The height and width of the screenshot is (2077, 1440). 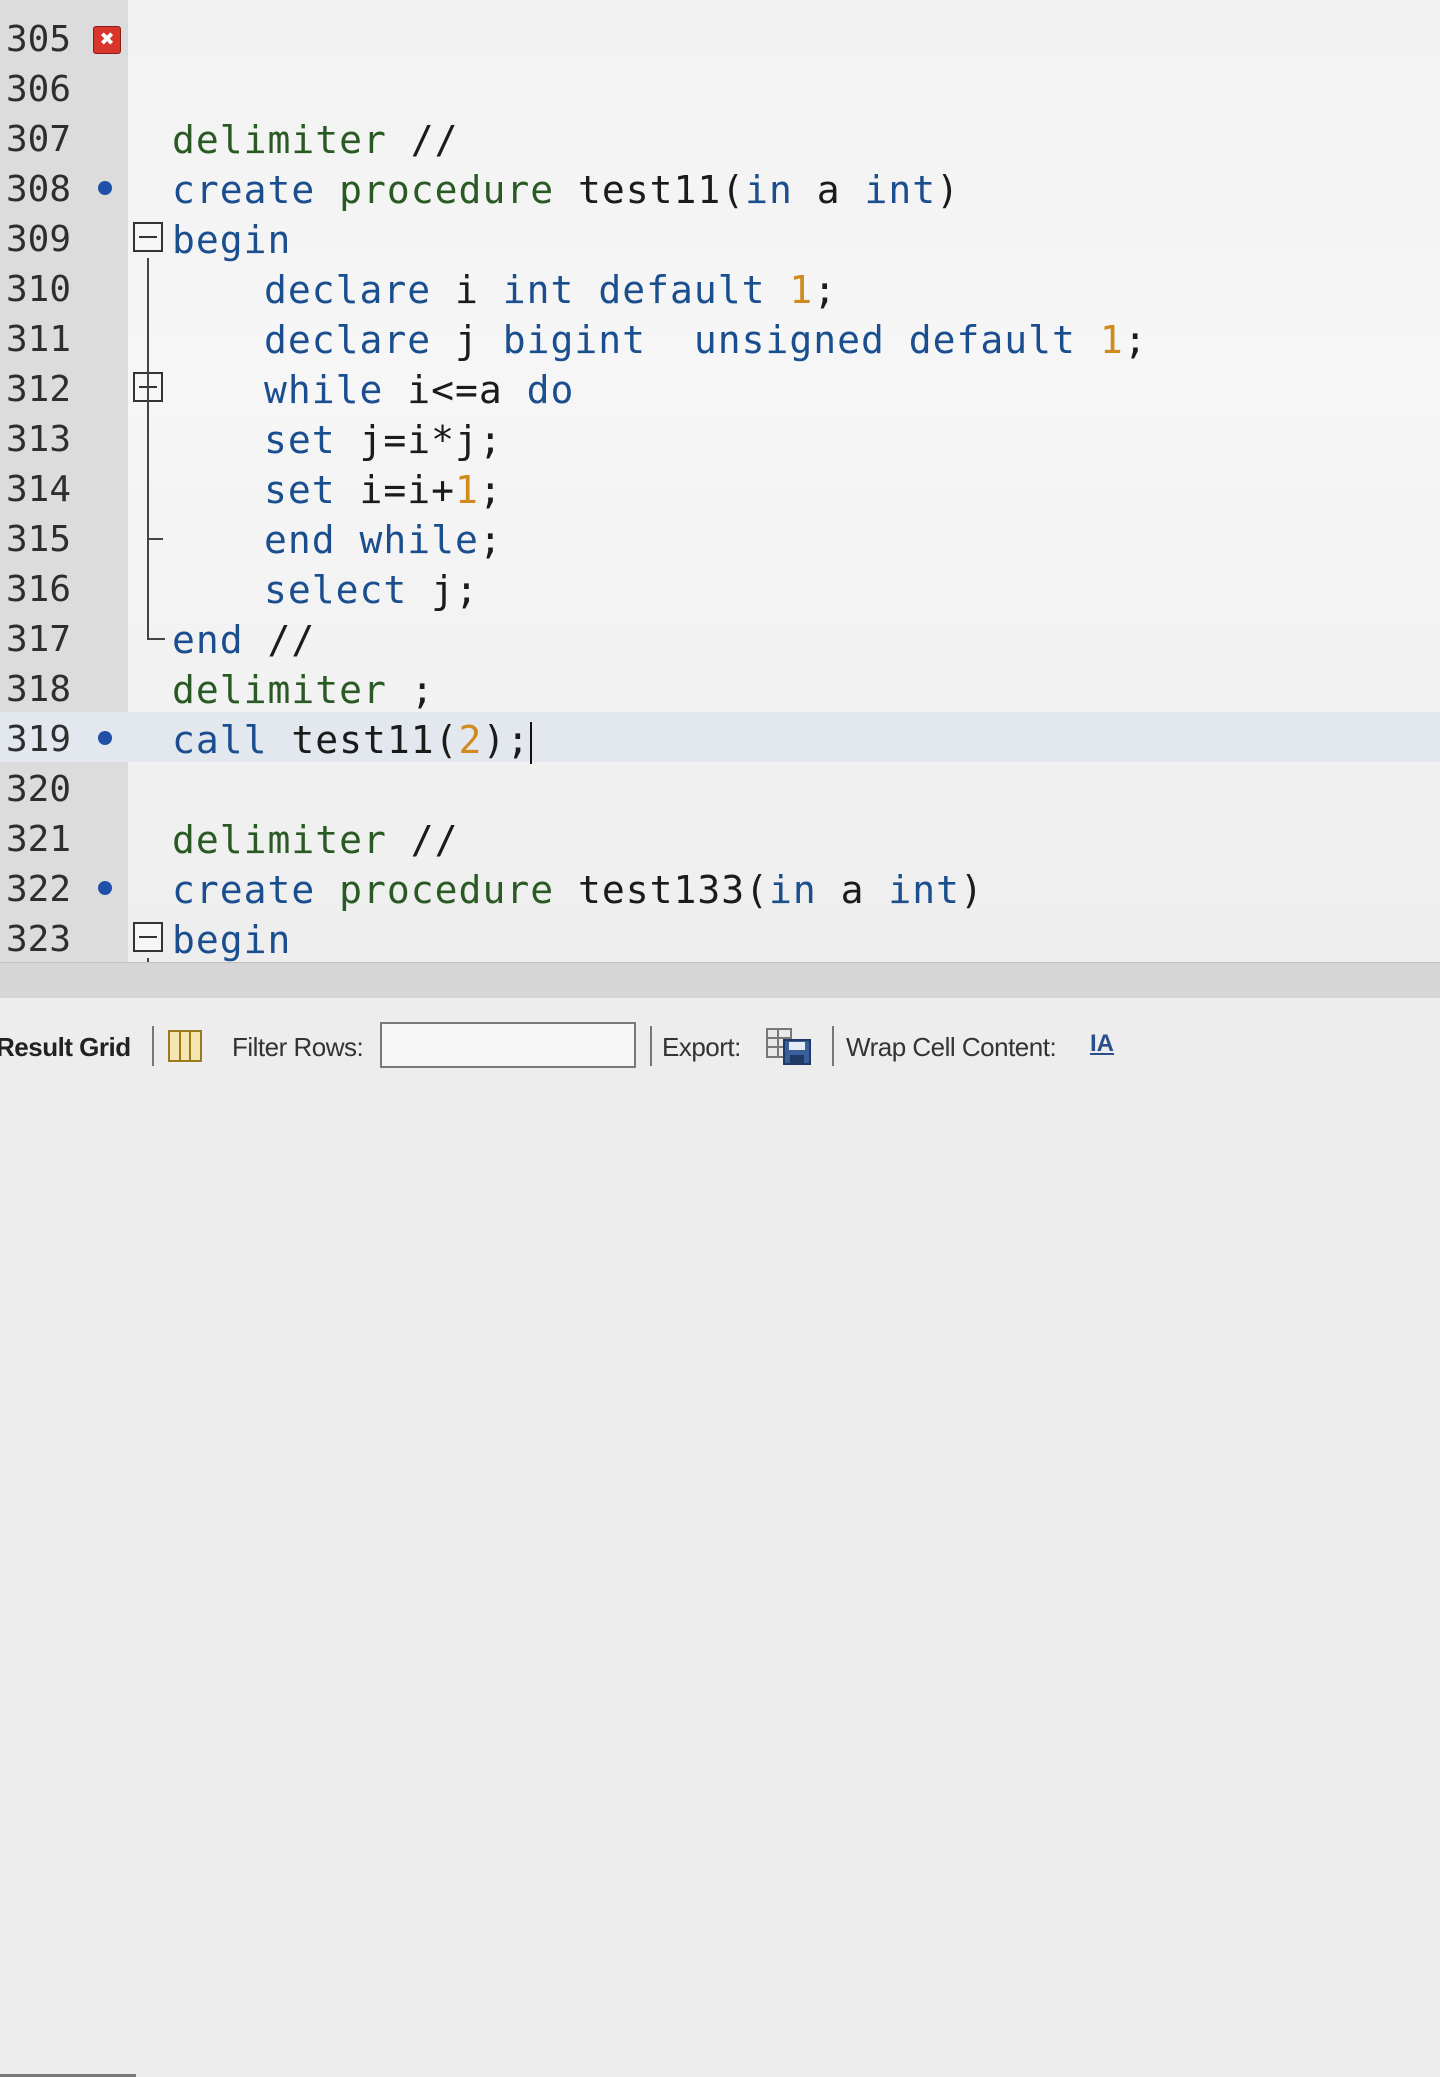 I want to click on code-token: j=i*j;, so click(x=419, y=440).